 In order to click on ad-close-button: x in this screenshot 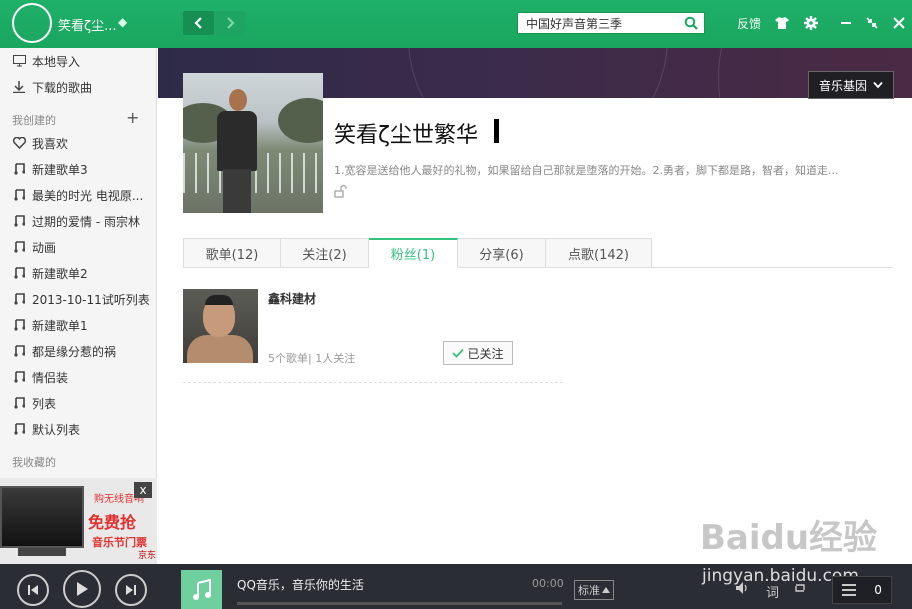, I will do `click(143, 490)`.